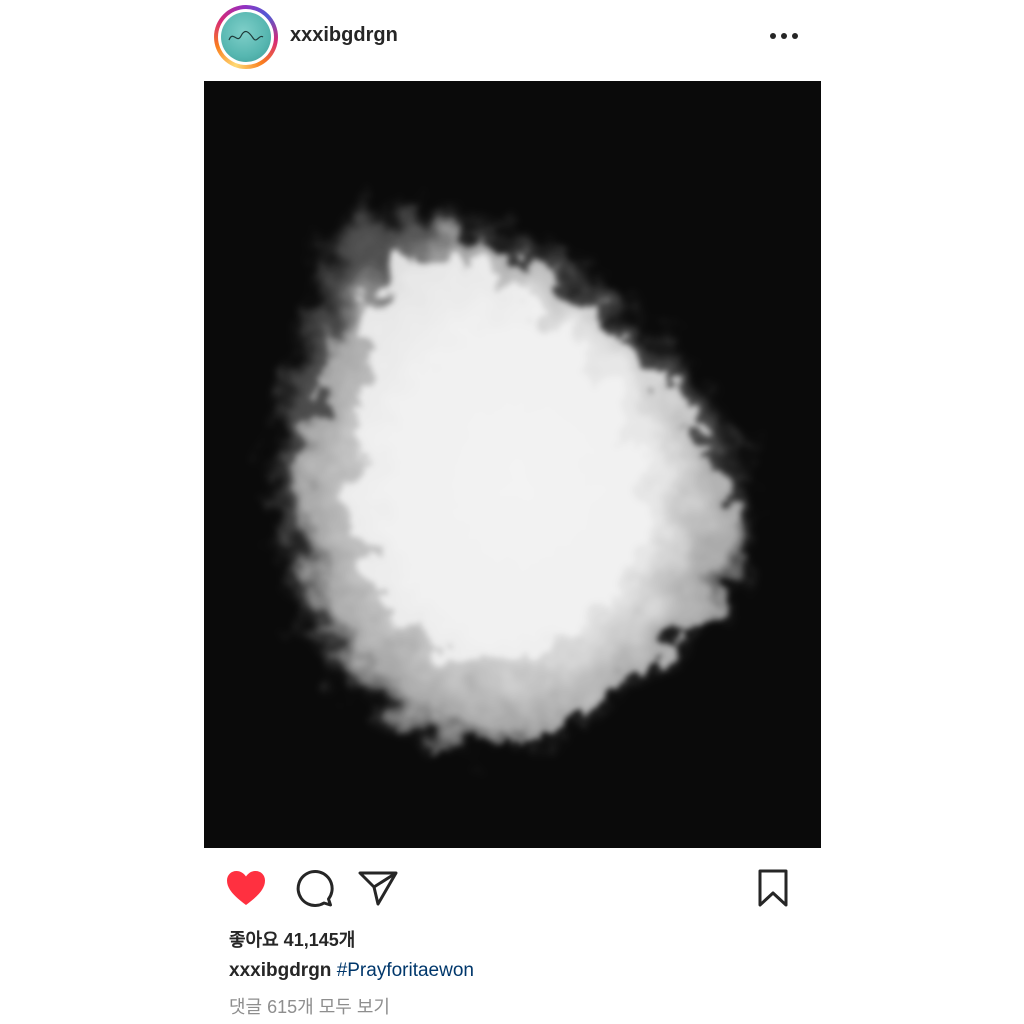 Image resolution: width=1024 pixels, height=1024 pixels. I want to click on avatar-image, so click(246, 37).